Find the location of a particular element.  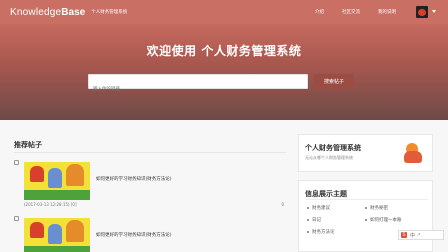

nav-item-explain: 我的说明 is located at coordinates (387, 12).